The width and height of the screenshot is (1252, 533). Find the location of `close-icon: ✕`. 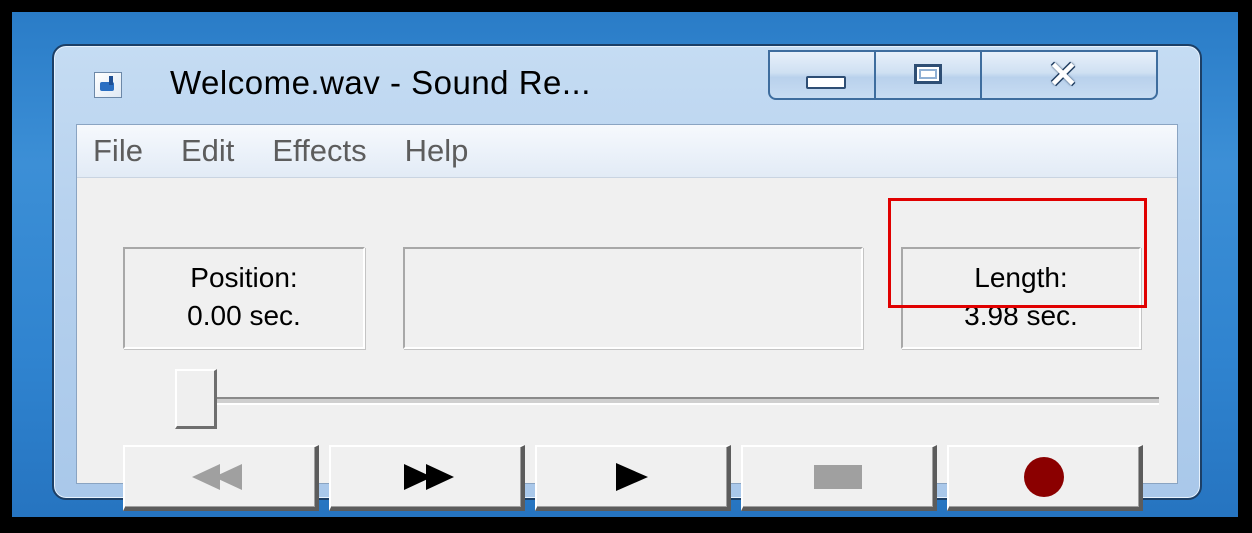

close-icon: ✕ is located at coordinates (1063, 74).